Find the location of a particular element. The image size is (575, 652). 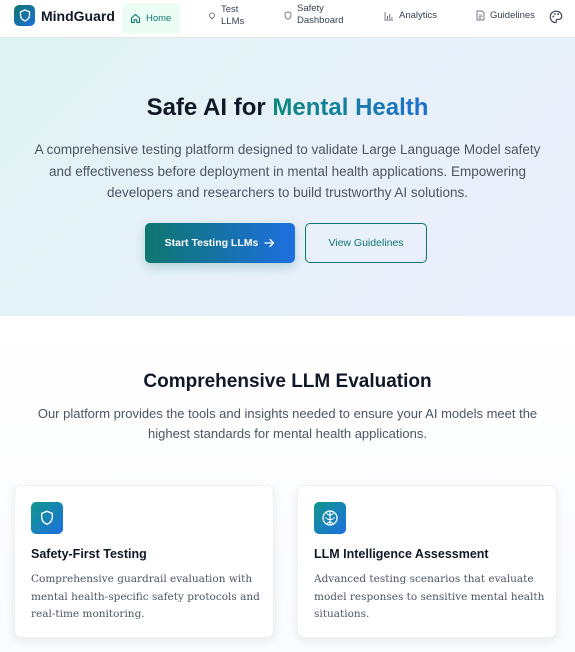

start-testing-button: Start Testing LLMs is located at coordinates (220, 243).